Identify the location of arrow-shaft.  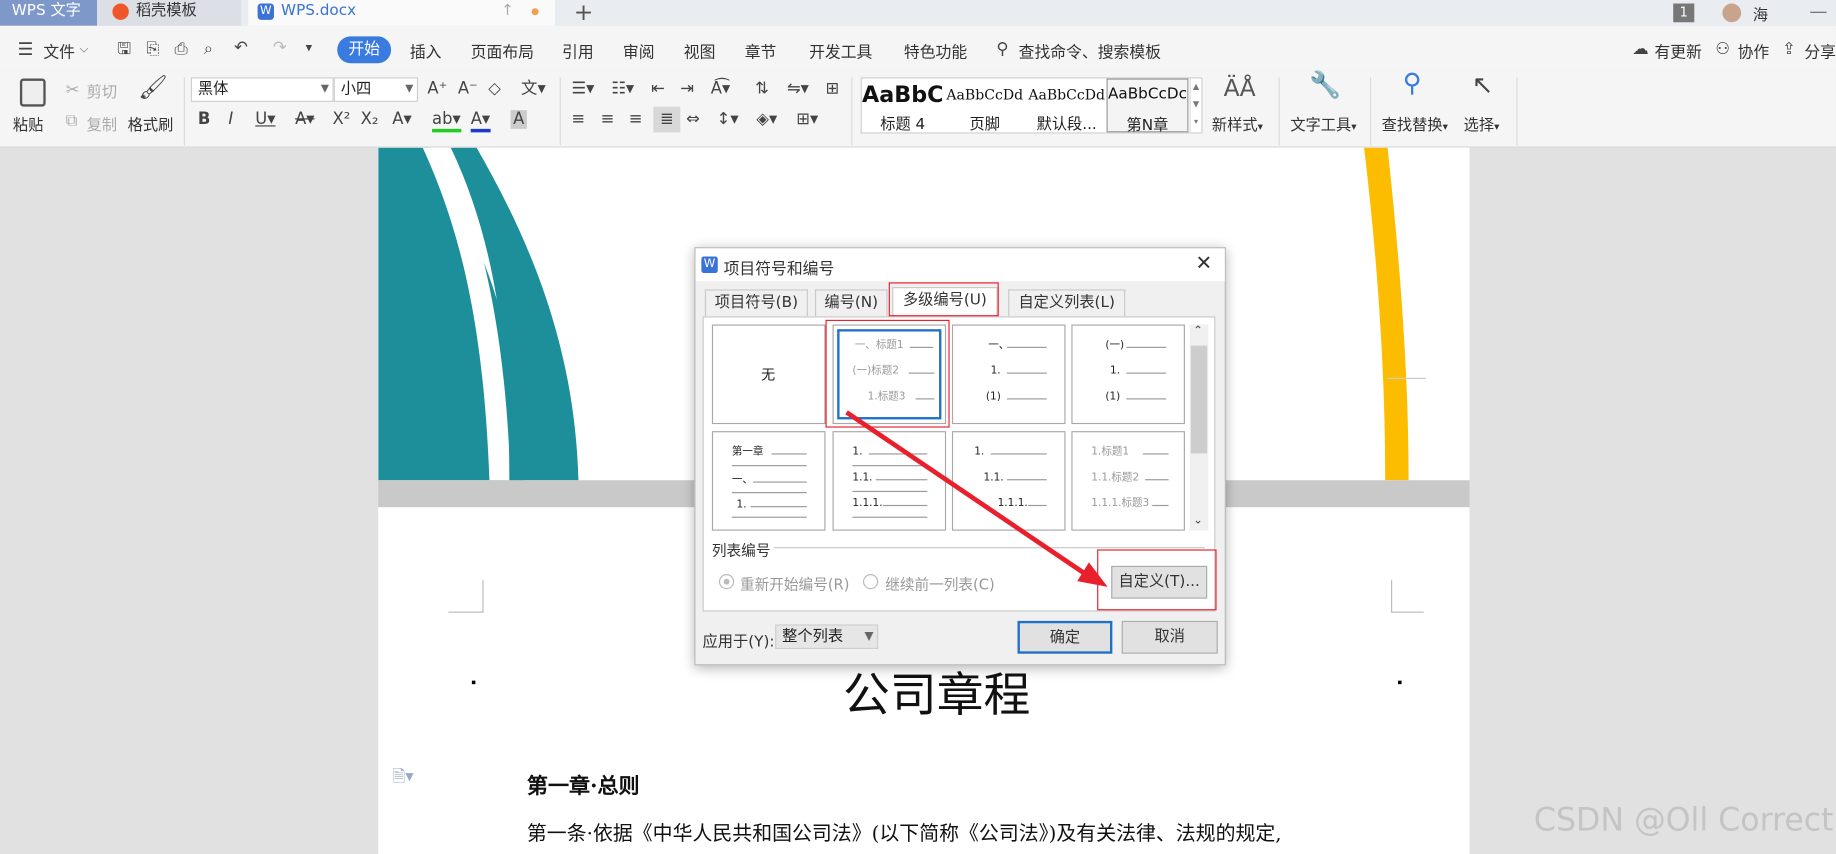
(968, 494).